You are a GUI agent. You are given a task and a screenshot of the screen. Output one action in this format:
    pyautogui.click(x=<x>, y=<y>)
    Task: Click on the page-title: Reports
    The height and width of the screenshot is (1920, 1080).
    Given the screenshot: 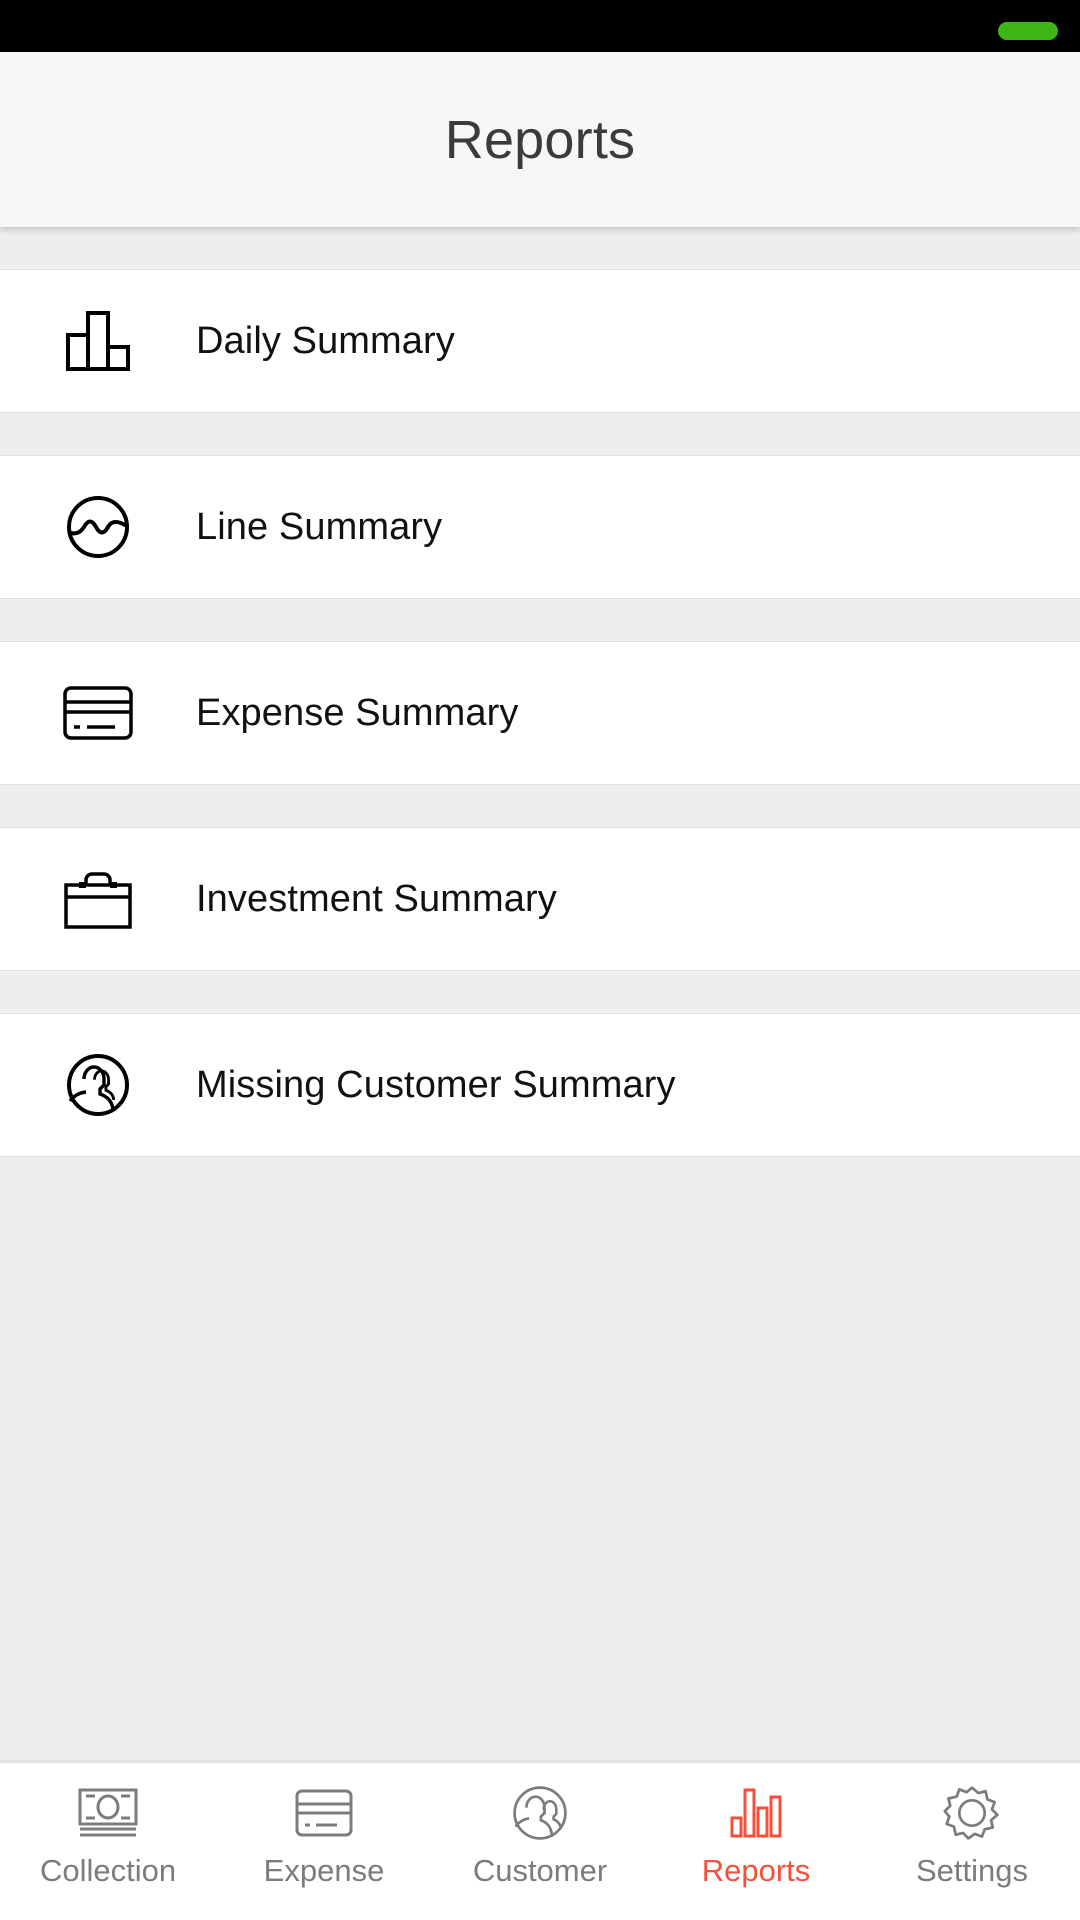 What is the action you would take?
    pyautogui.click(x=540, y=139)
    